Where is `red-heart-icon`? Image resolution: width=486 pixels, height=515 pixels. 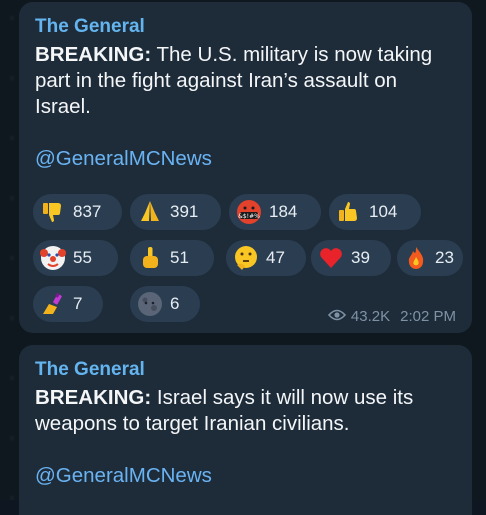
red-heart-icon is located at coordinates (331, 258).